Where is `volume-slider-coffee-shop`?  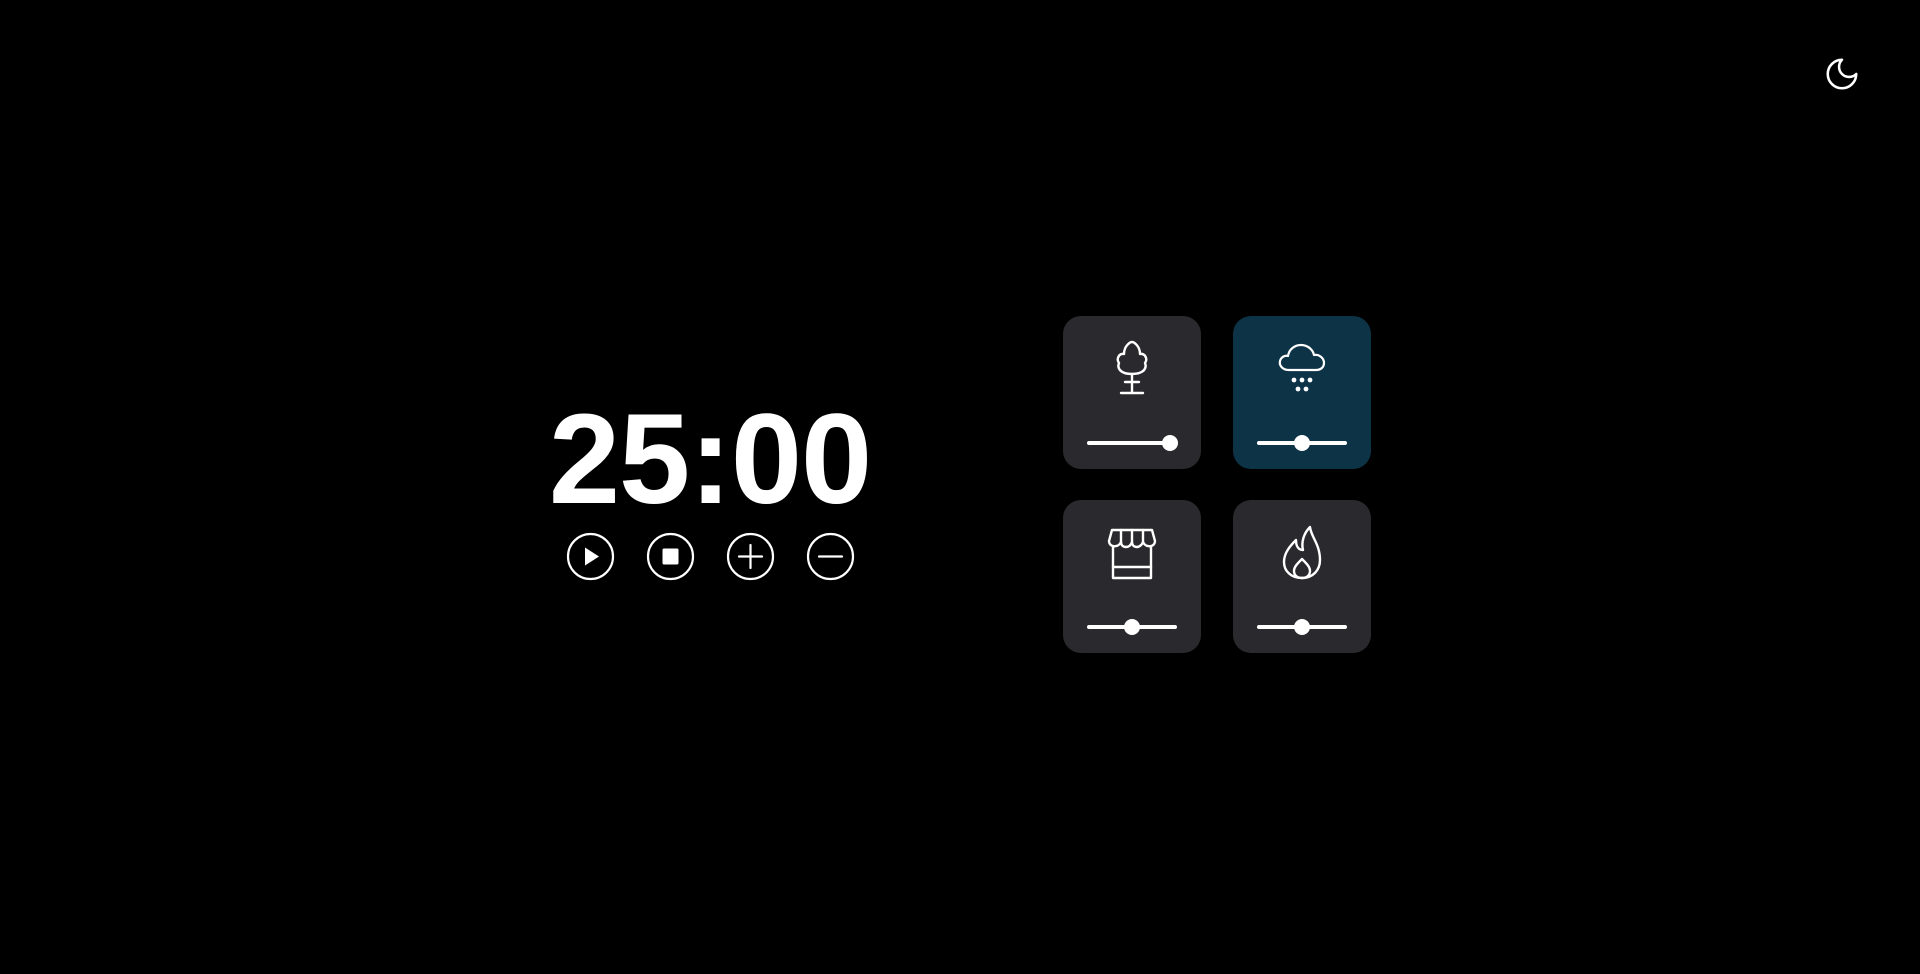
volume-slider-coffee-shop is located at coordinates (1132, 627).